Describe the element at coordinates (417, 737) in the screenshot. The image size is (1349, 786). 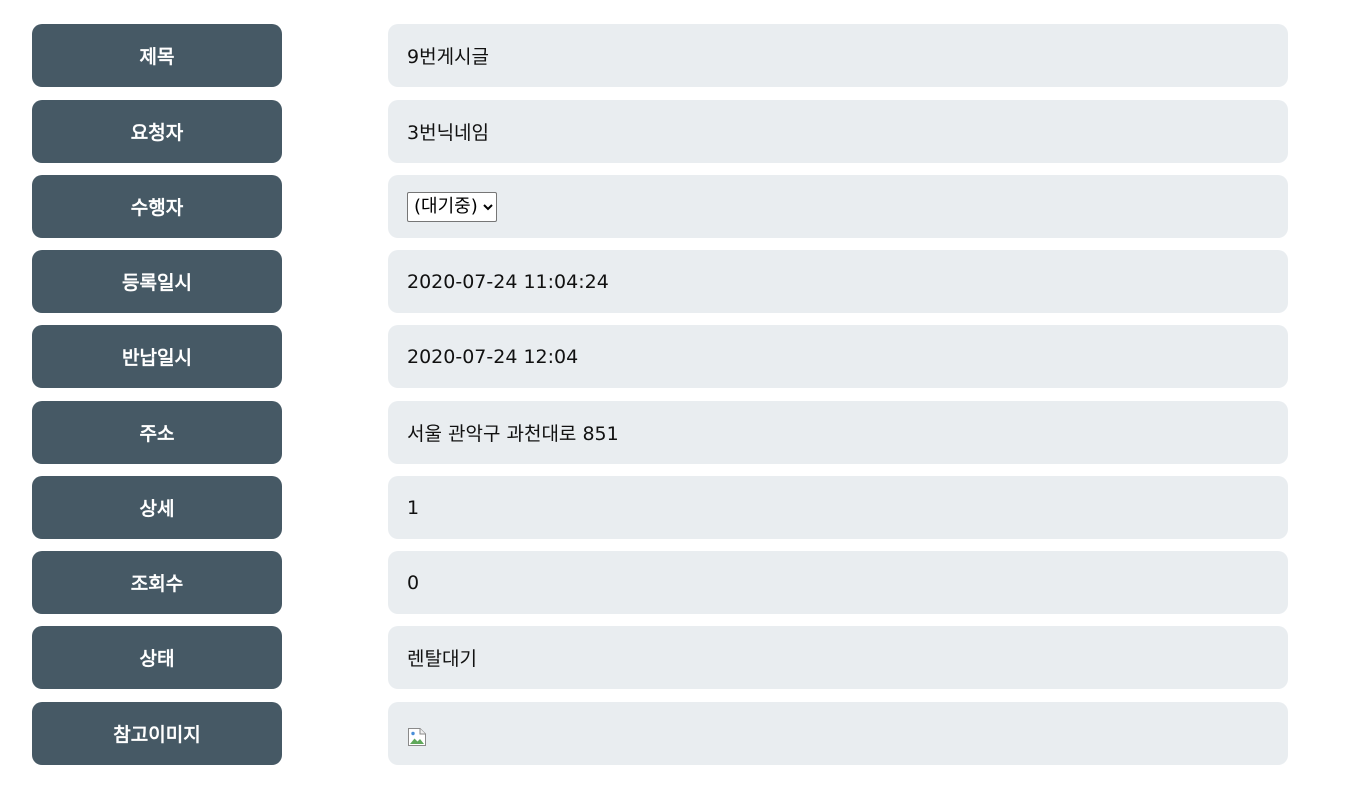
I see `broken-image-icon` at that location.